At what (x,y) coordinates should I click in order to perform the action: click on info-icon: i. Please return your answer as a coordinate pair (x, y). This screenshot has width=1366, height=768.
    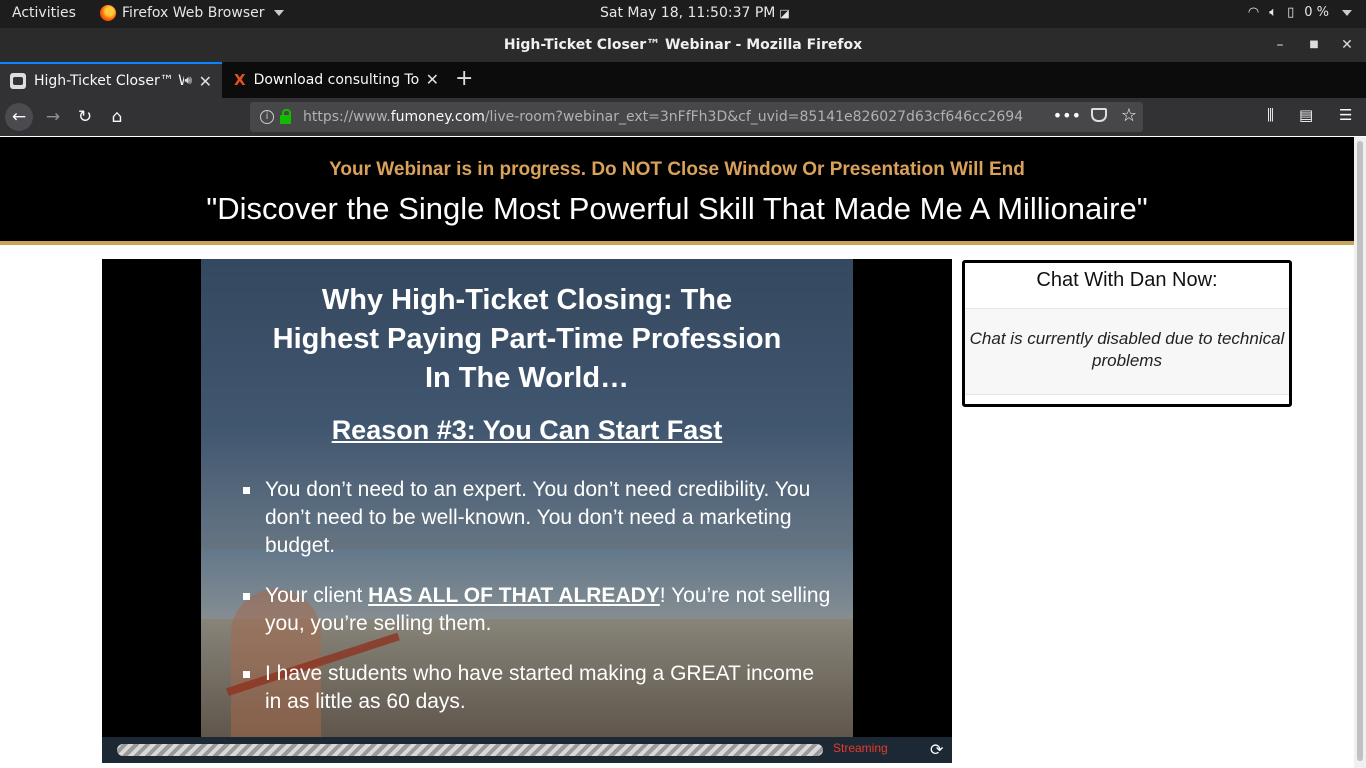
    Looking at the image, I should click on (267, 117).